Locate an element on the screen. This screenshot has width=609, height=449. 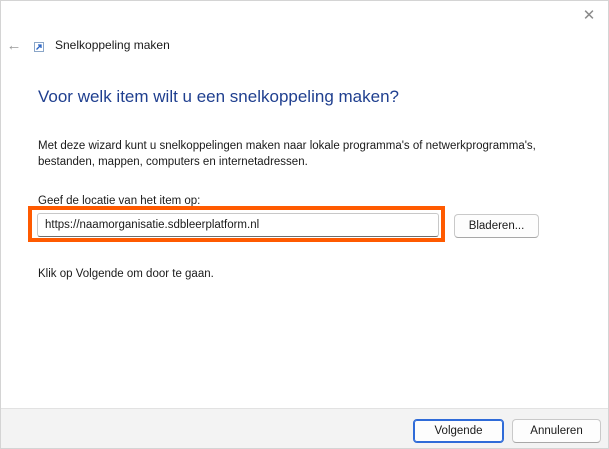
footer-bar: Volgende Annuleren is located at coordinates (304, 428).